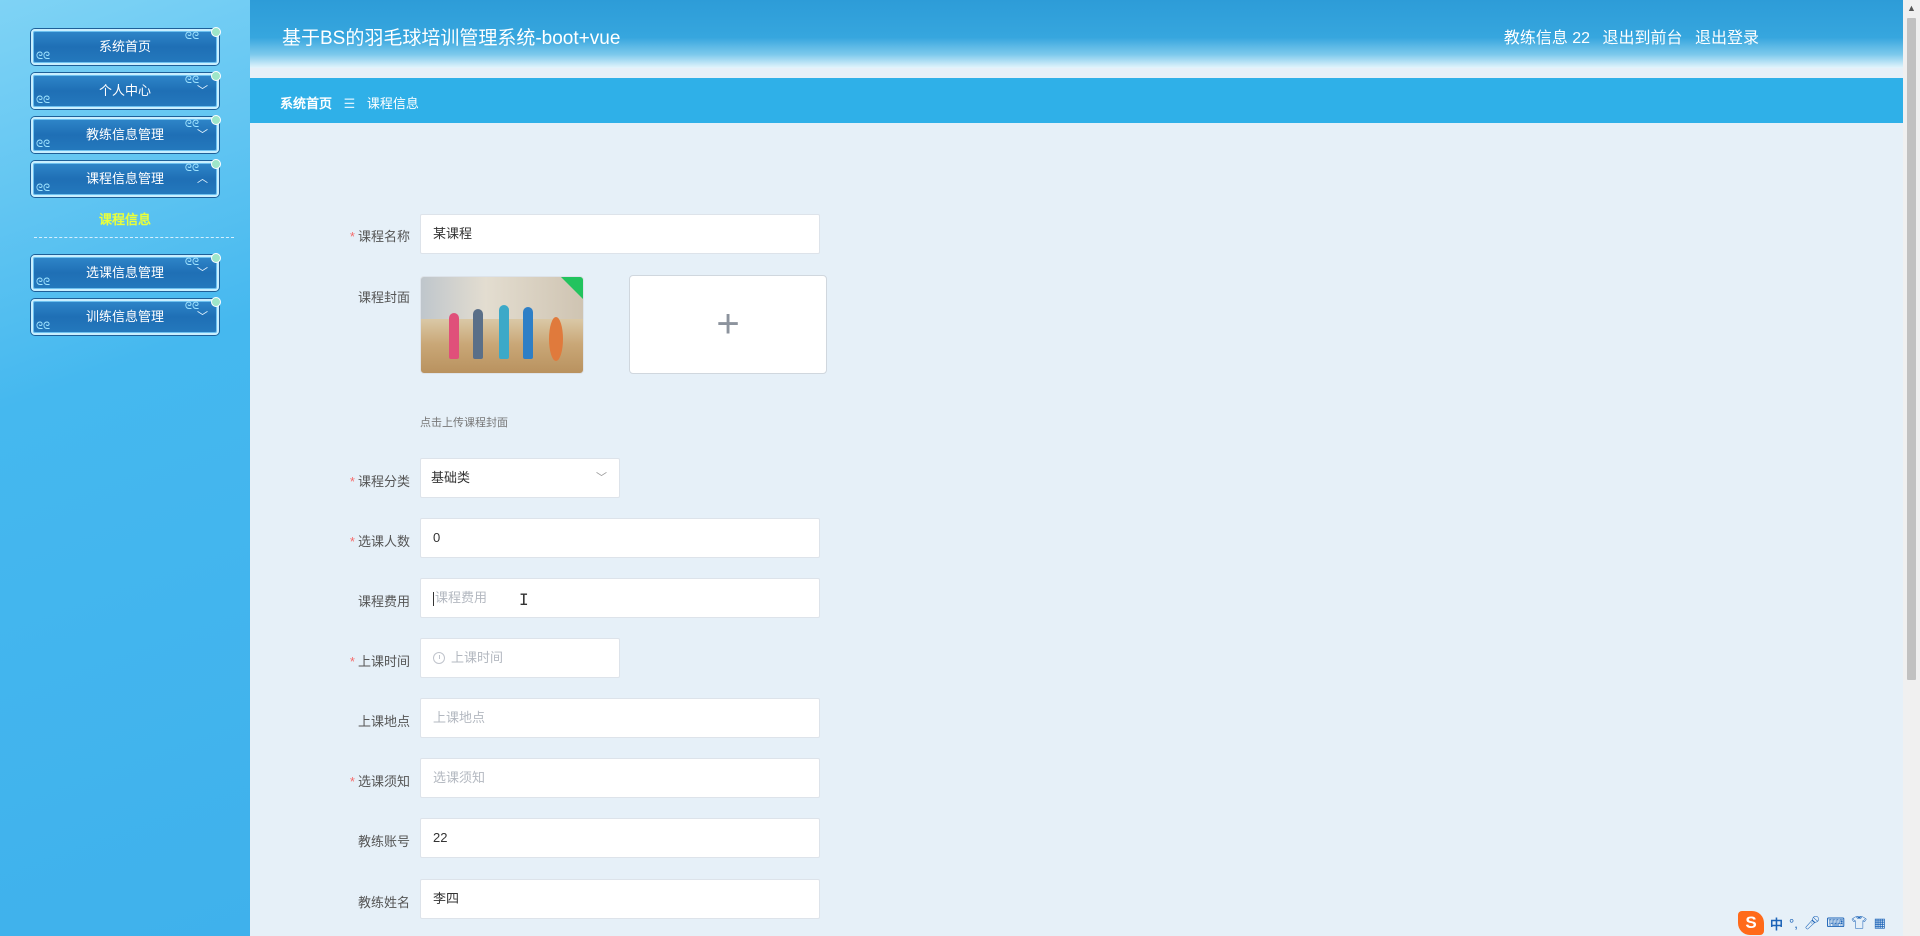 The image size is (1920, 936). I want to click on cover-upload-hint: 点击上传课程封面, so click(464, 423).